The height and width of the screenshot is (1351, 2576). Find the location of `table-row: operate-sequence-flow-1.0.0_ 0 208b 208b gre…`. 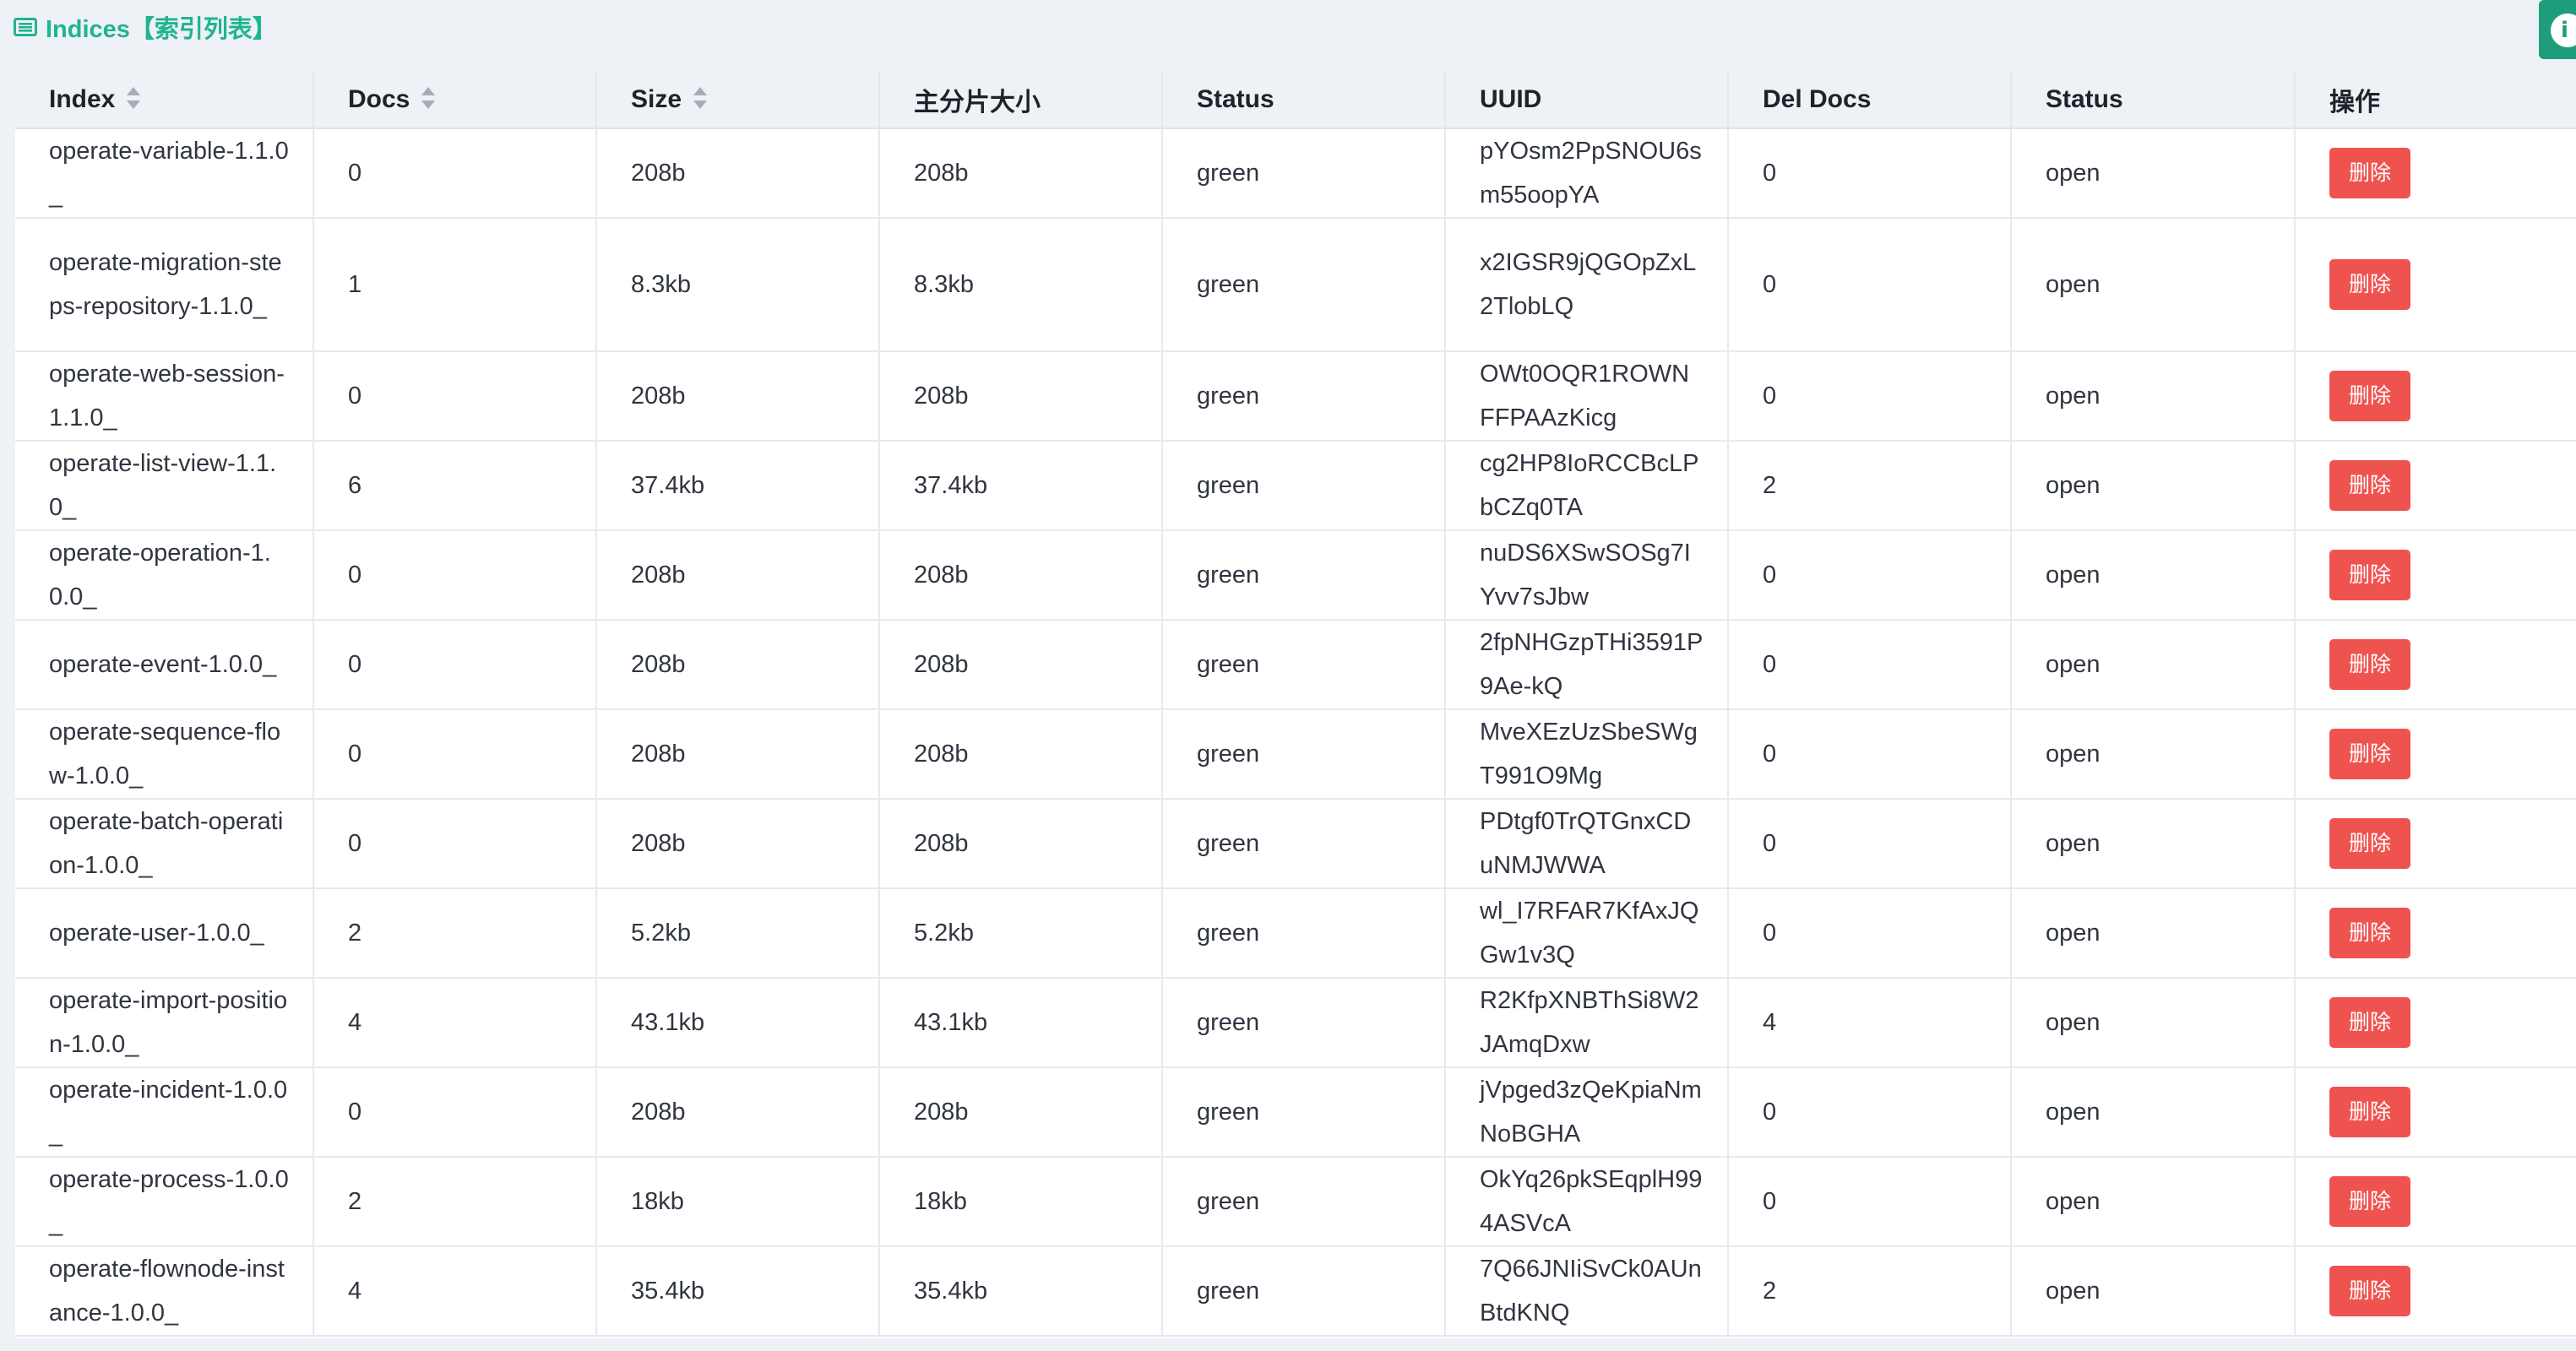

table-row: operate-sequence-flow-1.0.0_ 0 208b 208b gre… is located at coordinates (1295, 755).